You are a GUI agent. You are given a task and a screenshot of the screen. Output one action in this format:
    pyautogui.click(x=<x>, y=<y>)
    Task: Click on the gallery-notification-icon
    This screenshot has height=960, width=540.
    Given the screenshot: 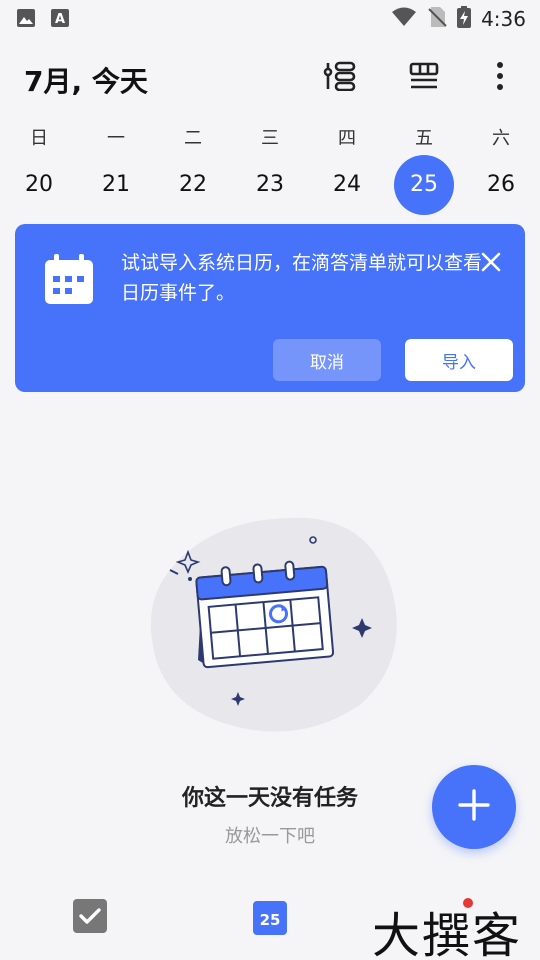 What is the action you would take?
    pyautogui.click(x=26, y=20)
    